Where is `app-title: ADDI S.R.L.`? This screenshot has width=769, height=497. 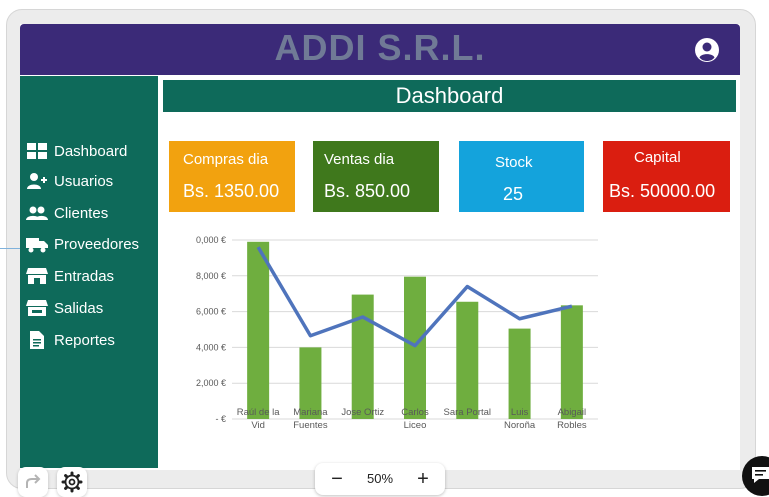 app-title: ADDI S.R.L. is located at coordinates (380, 47).